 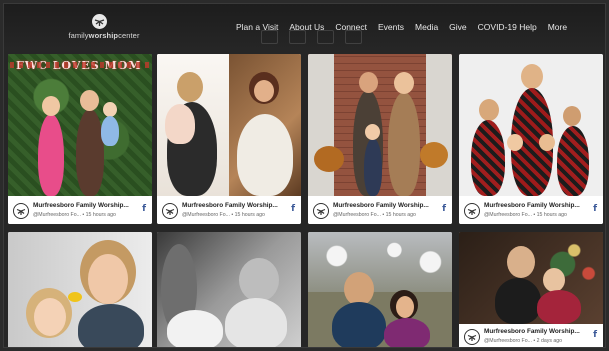 What do you see at coordinates (257, 27) in the screenshot?
I see `nav-item-plan-a-visit: Plan a Visit` at bounding box center [257, 27].